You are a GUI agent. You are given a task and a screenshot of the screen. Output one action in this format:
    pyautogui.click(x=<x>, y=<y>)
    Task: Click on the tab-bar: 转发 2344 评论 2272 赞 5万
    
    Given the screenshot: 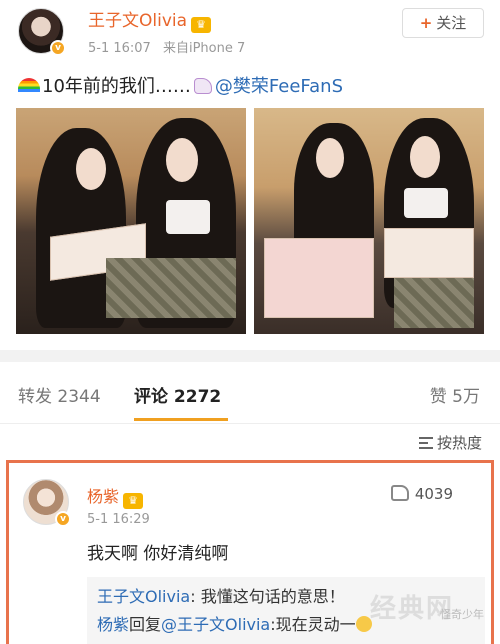 What is the action you would take?
    pyautogui.click(x=250, y=393)
    